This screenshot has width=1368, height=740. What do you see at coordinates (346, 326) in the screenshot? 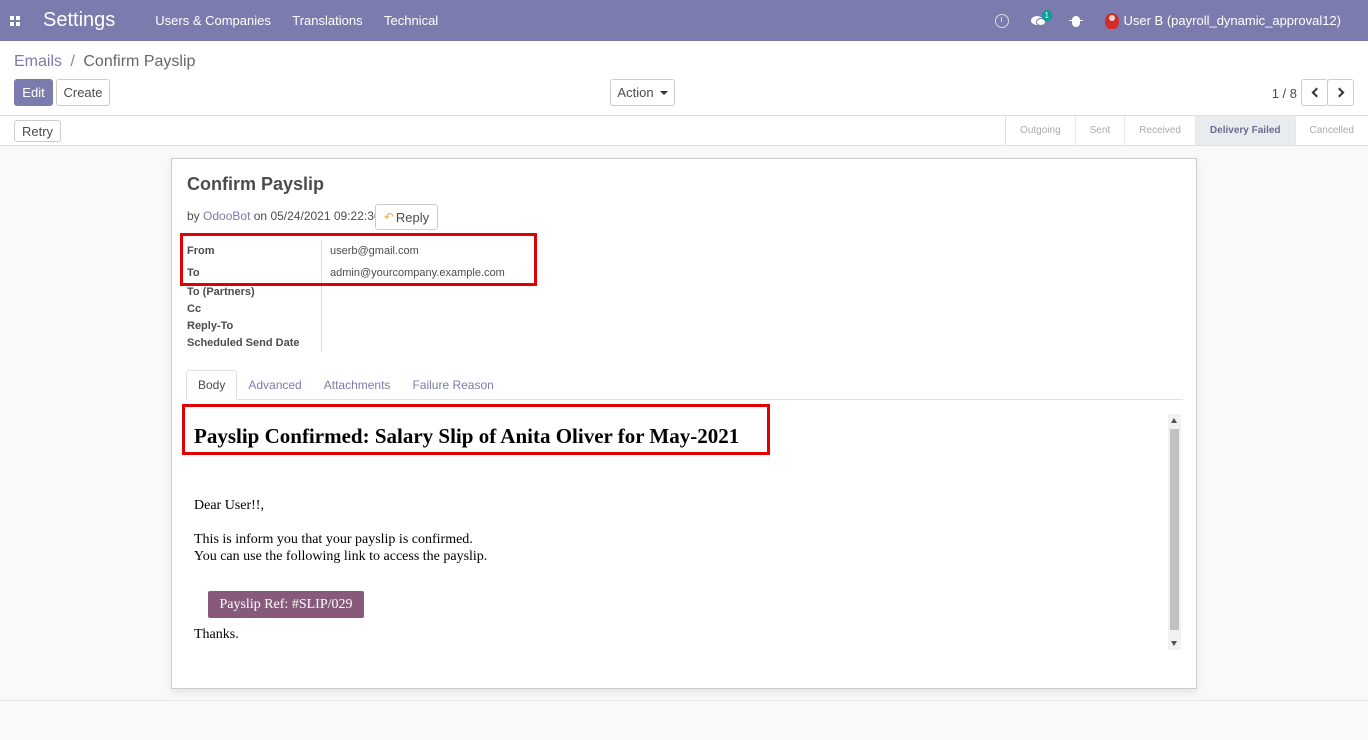
I see `field-reply-to: Reply-To` at bounding box center [346, 326].